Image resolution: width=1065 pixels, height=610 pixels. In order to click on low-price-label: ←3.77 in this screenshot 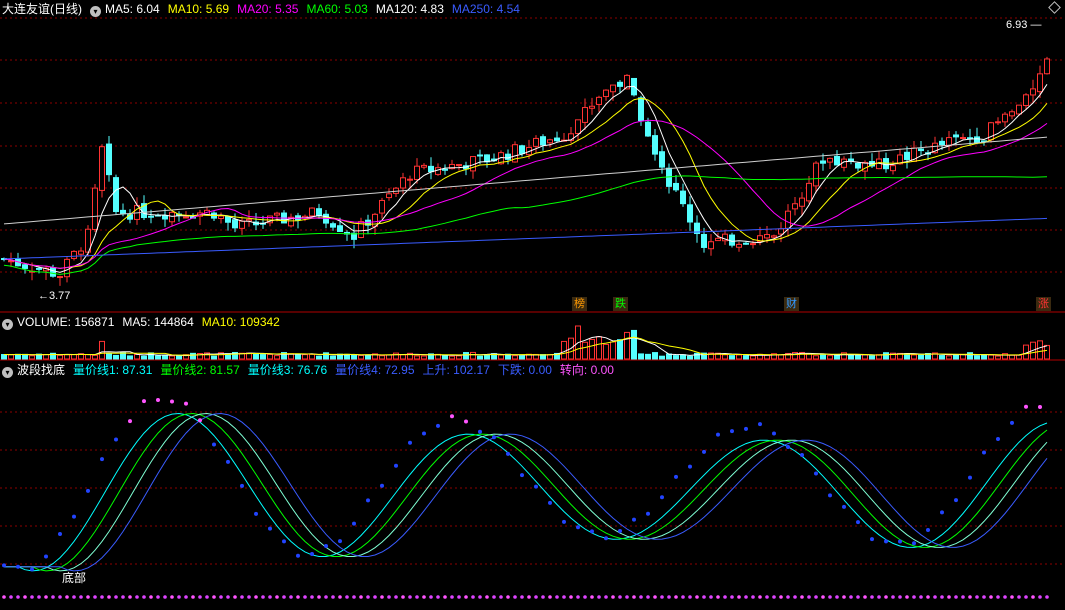, I will do `click(54, 296)`.